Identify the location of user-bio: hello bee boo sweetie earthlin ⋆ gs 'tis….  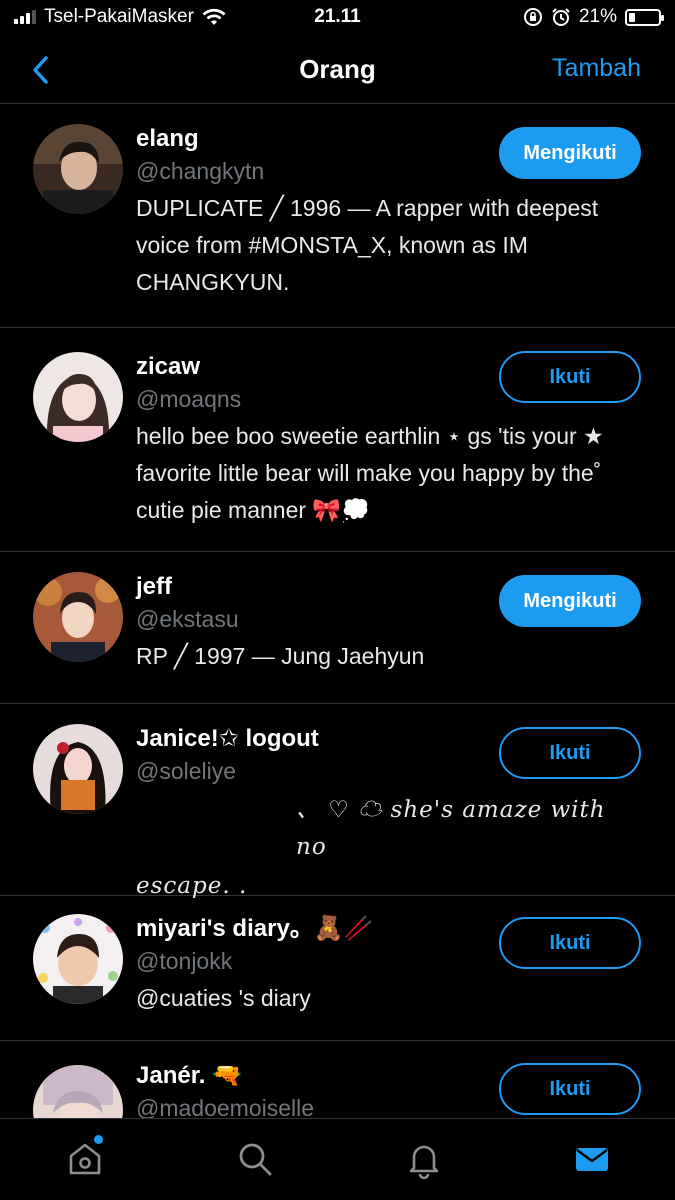
(370, 473).